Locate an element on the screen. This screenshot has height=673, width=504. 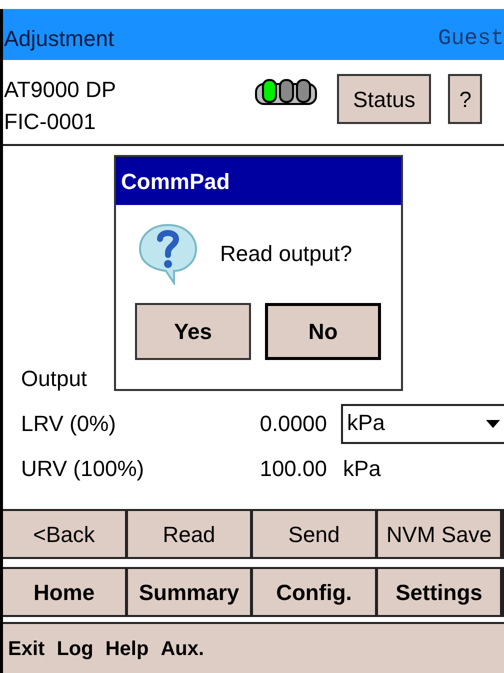
field-label: Output is located at coordinates (54, 379).